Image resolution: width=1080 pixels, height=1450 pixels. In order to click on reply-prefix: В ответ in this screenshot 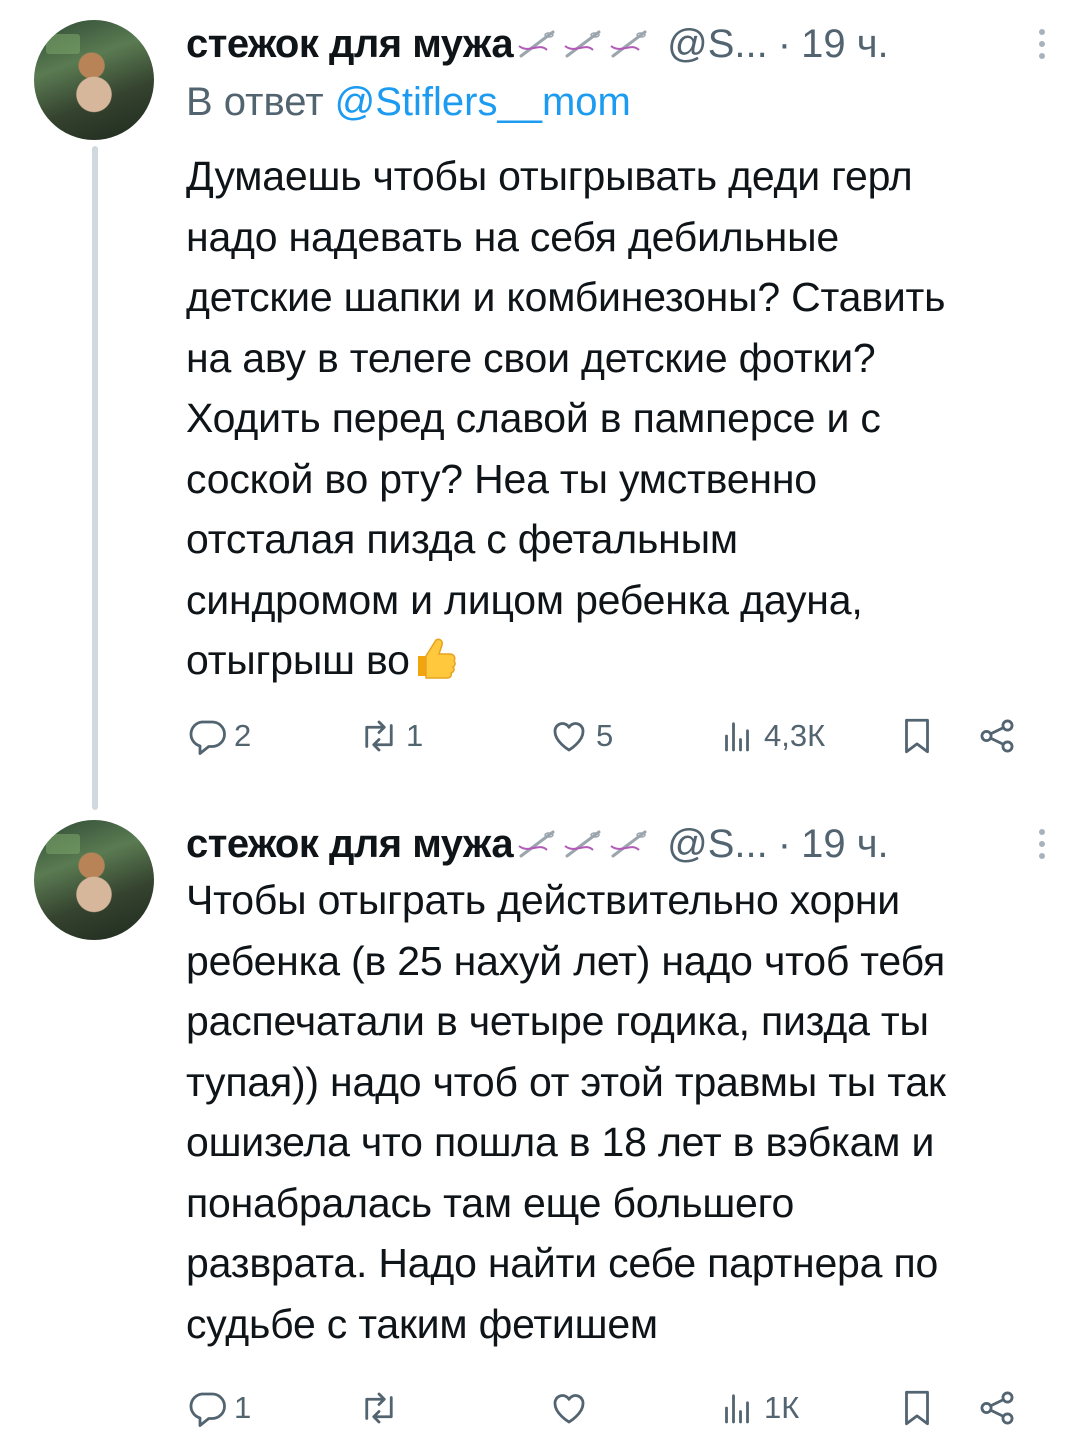, I will do `click(260, 102)`.